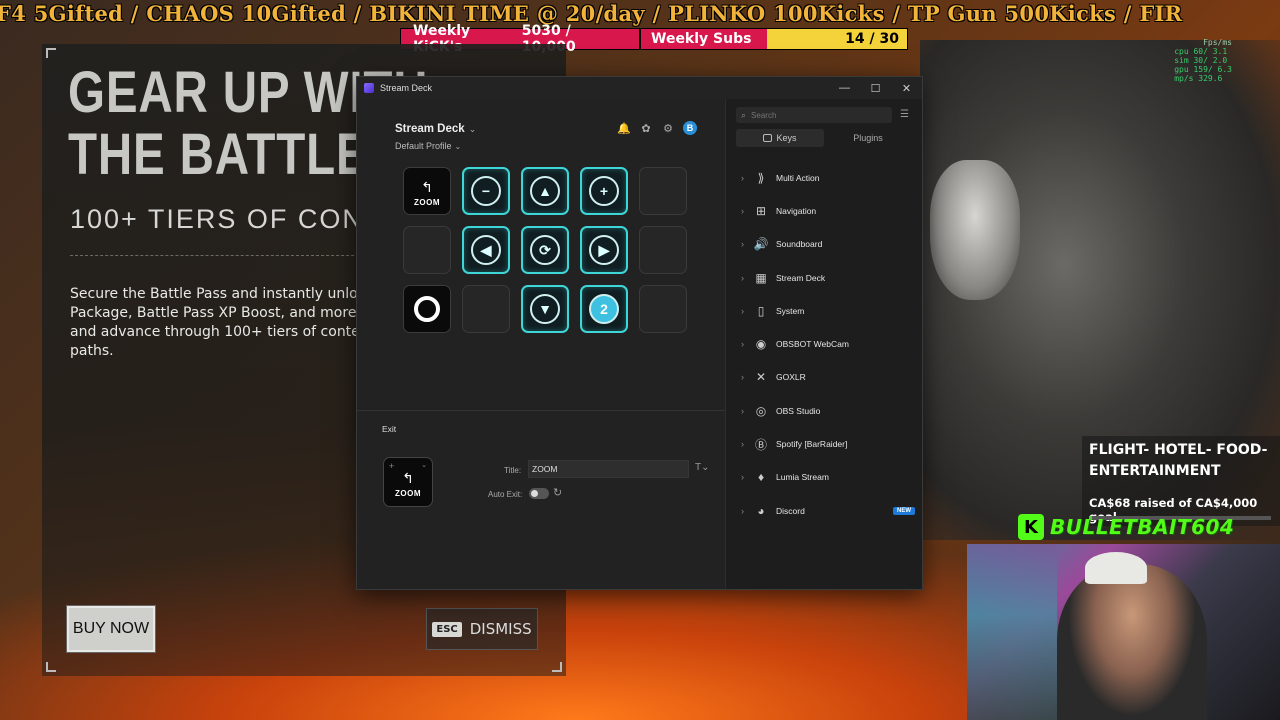  I want to click on esc-key-icon: ESC, so click(447, 629).